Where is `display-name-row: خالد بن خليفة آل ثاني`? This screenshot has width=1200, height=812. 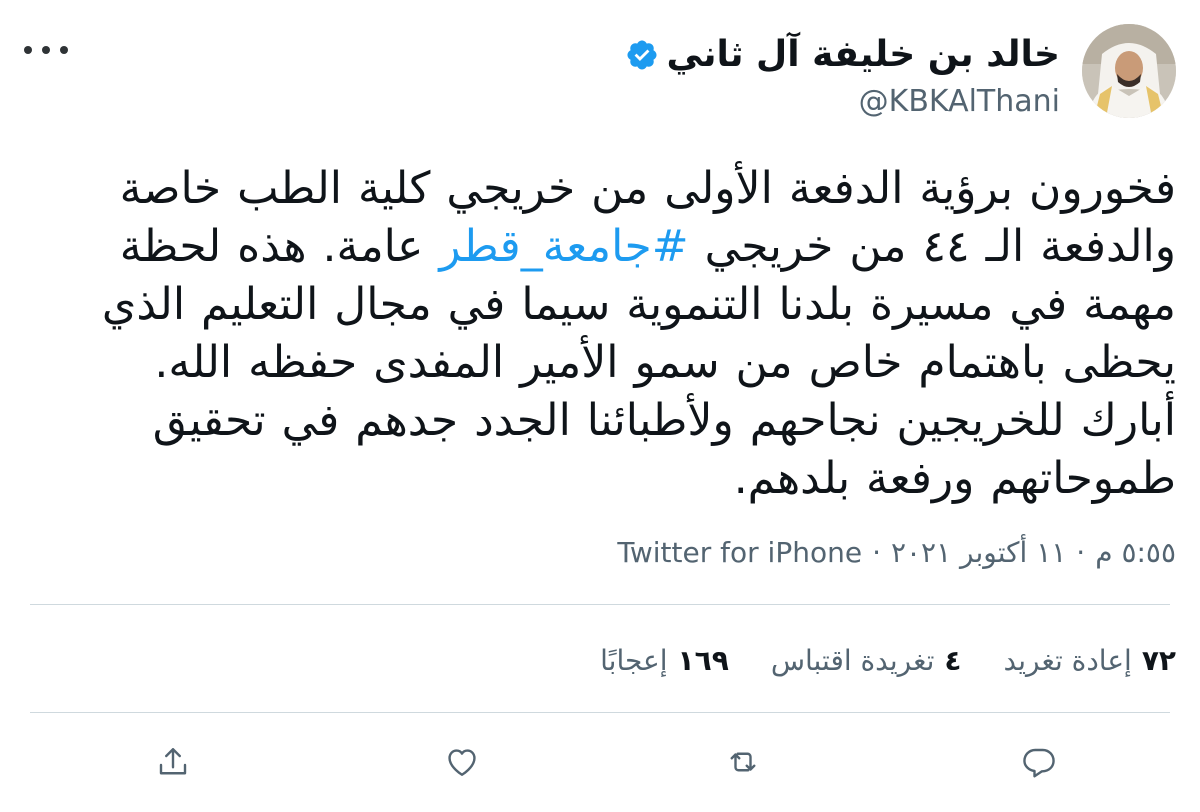
display-name-row: خالد بن خليفة آل ثاني is located at coordinates (842, 55).